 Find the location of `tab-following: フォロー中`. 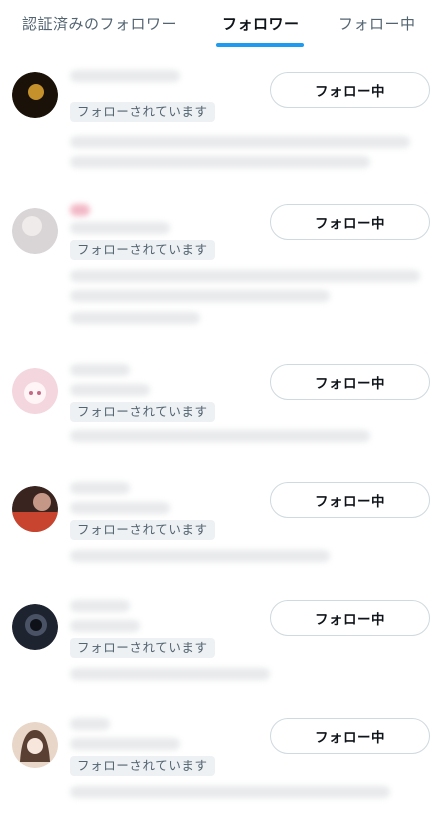

tab-following: フォロー中 is located at coordinates (377, 23).